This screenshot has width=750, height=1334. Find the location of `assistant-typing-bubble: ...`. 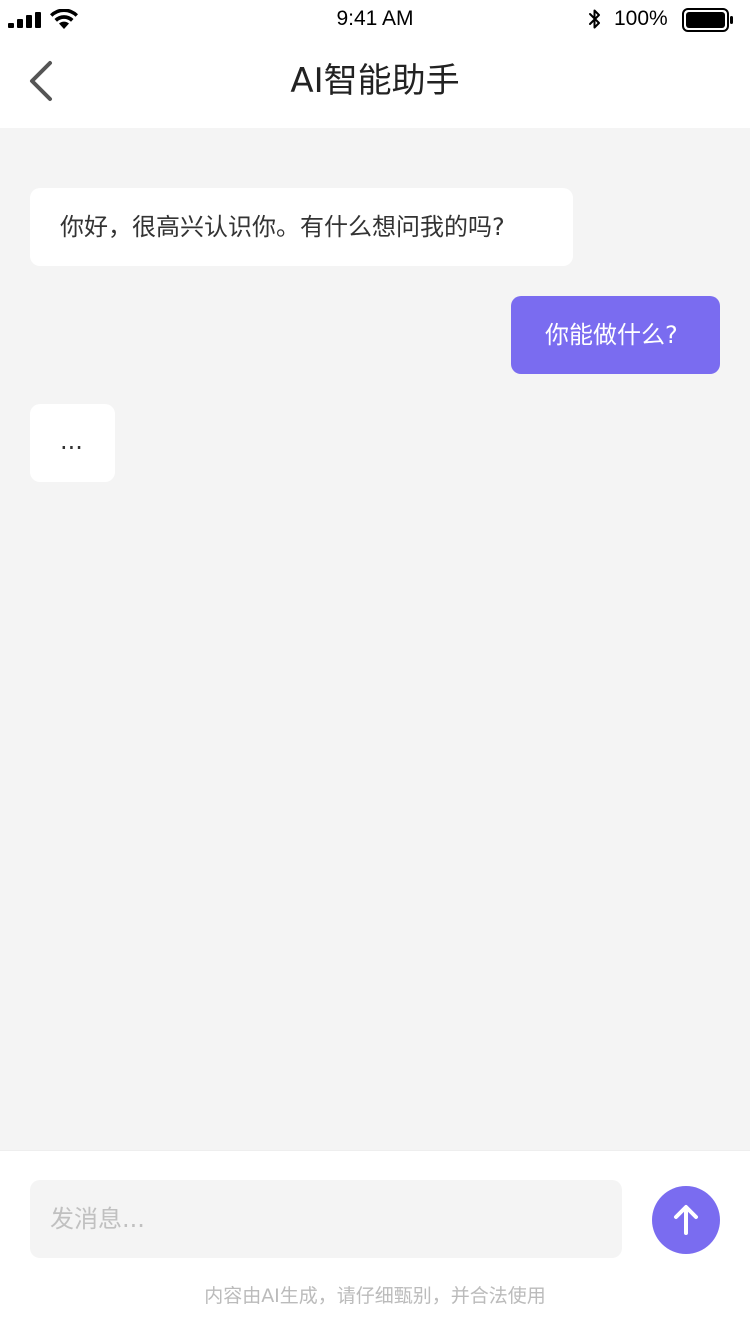

assistant-typing-bubble: ... is located at coordinates (72, 443).